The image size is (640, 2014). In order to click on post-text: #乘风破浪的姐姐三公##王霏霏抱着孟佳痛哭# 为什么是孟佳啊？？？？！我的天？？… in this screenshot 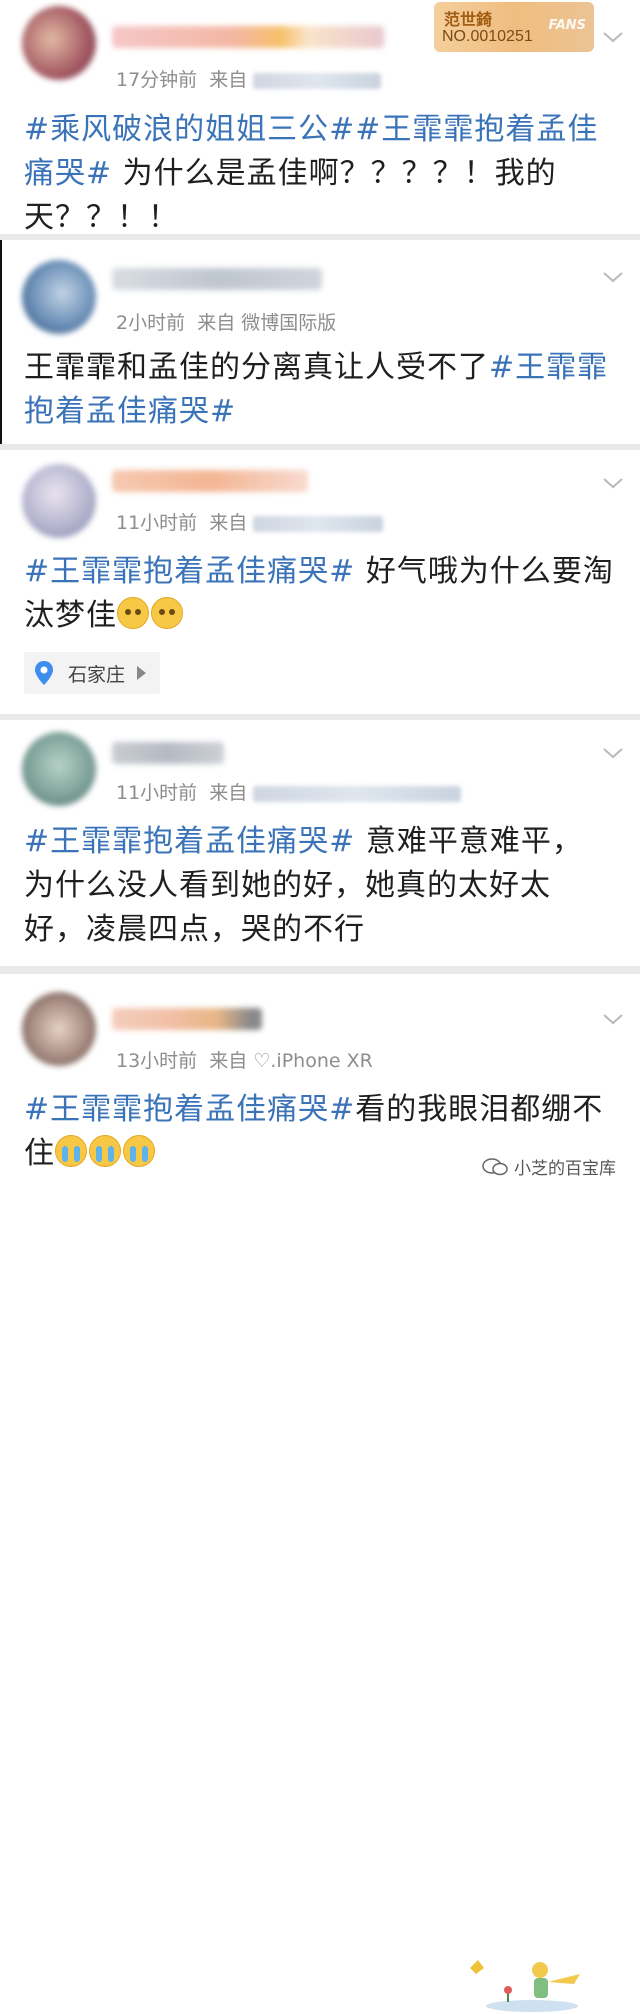, I will do `click(324, 174)`.